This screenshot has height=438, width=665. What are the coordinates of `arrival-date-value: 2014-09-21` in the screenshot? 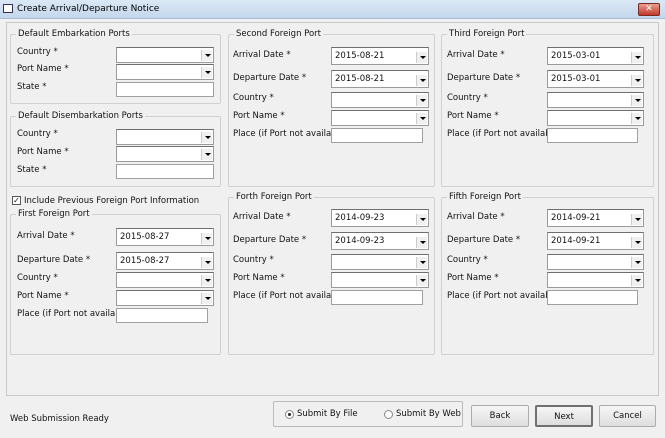 It's located at (576, 218).